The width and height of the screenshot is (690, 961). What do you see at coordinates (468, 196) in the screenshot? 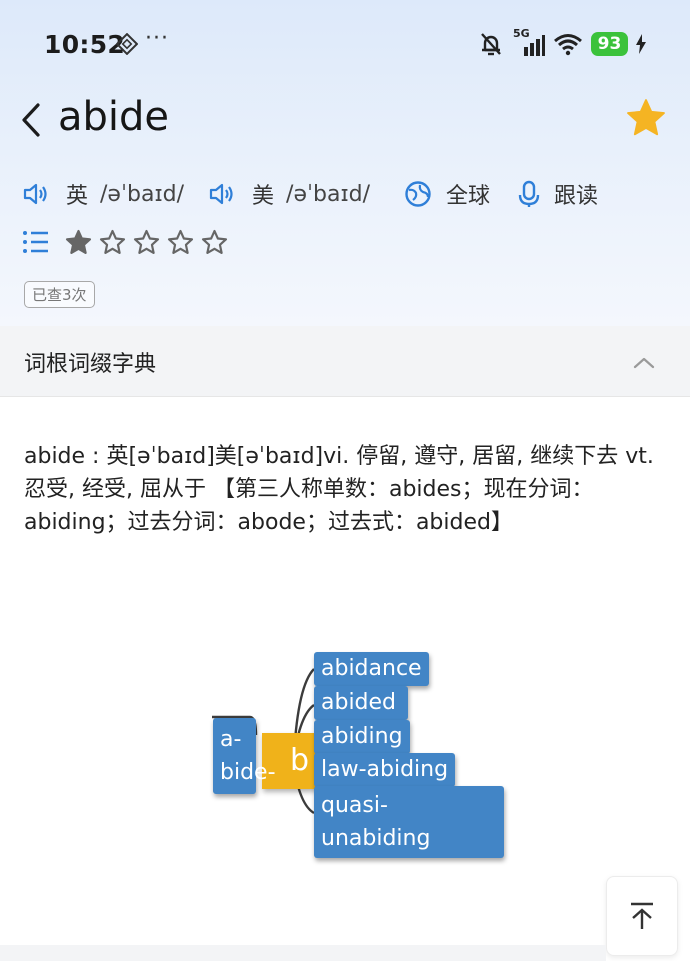
I see `global-label: 全球` at bounding box center [468, 196].